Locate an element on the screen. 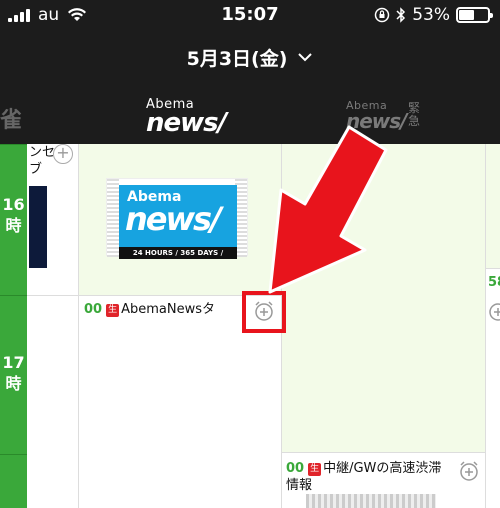 This screenshot has width=500, height=508. program-abema-news: 00 生 AbemaNewsタ is located at coordinates (164, 309).